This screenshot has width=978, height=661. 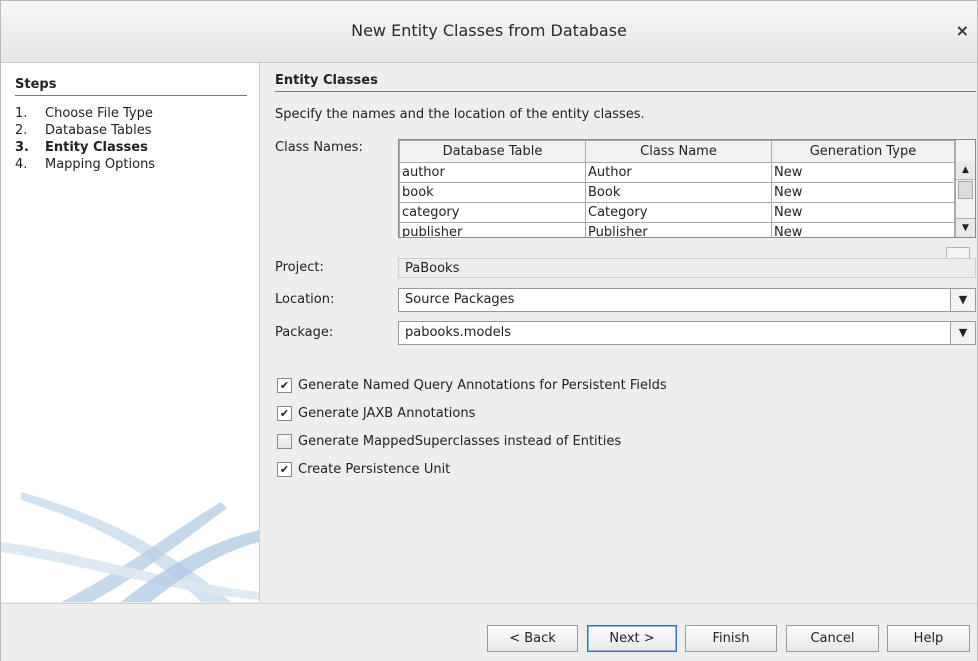 What do you see at coordinates (458, 332) in the screenshot?
I see `package-value: pabooks.models` at bounding box center [458, 332].